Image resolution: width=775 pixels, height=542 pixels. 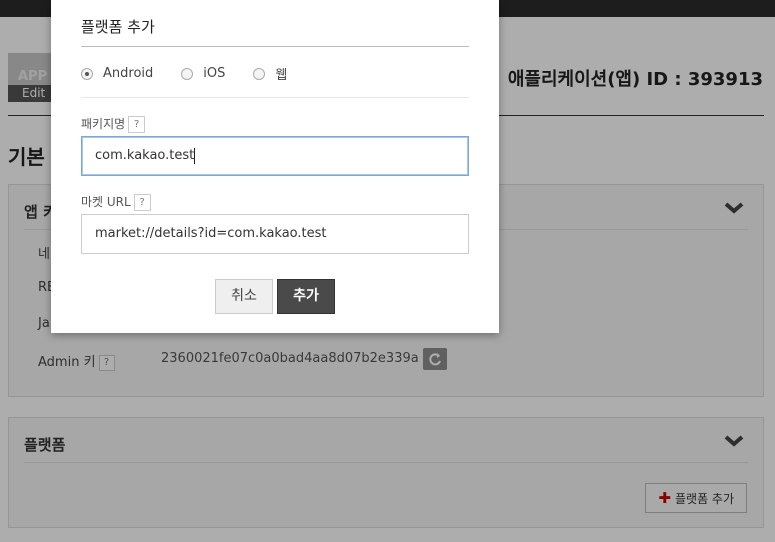 What do you see at coordinates (187, 73) in the screenshot?
I see `radio-ios-indicator` at bounding box center [187, 73].